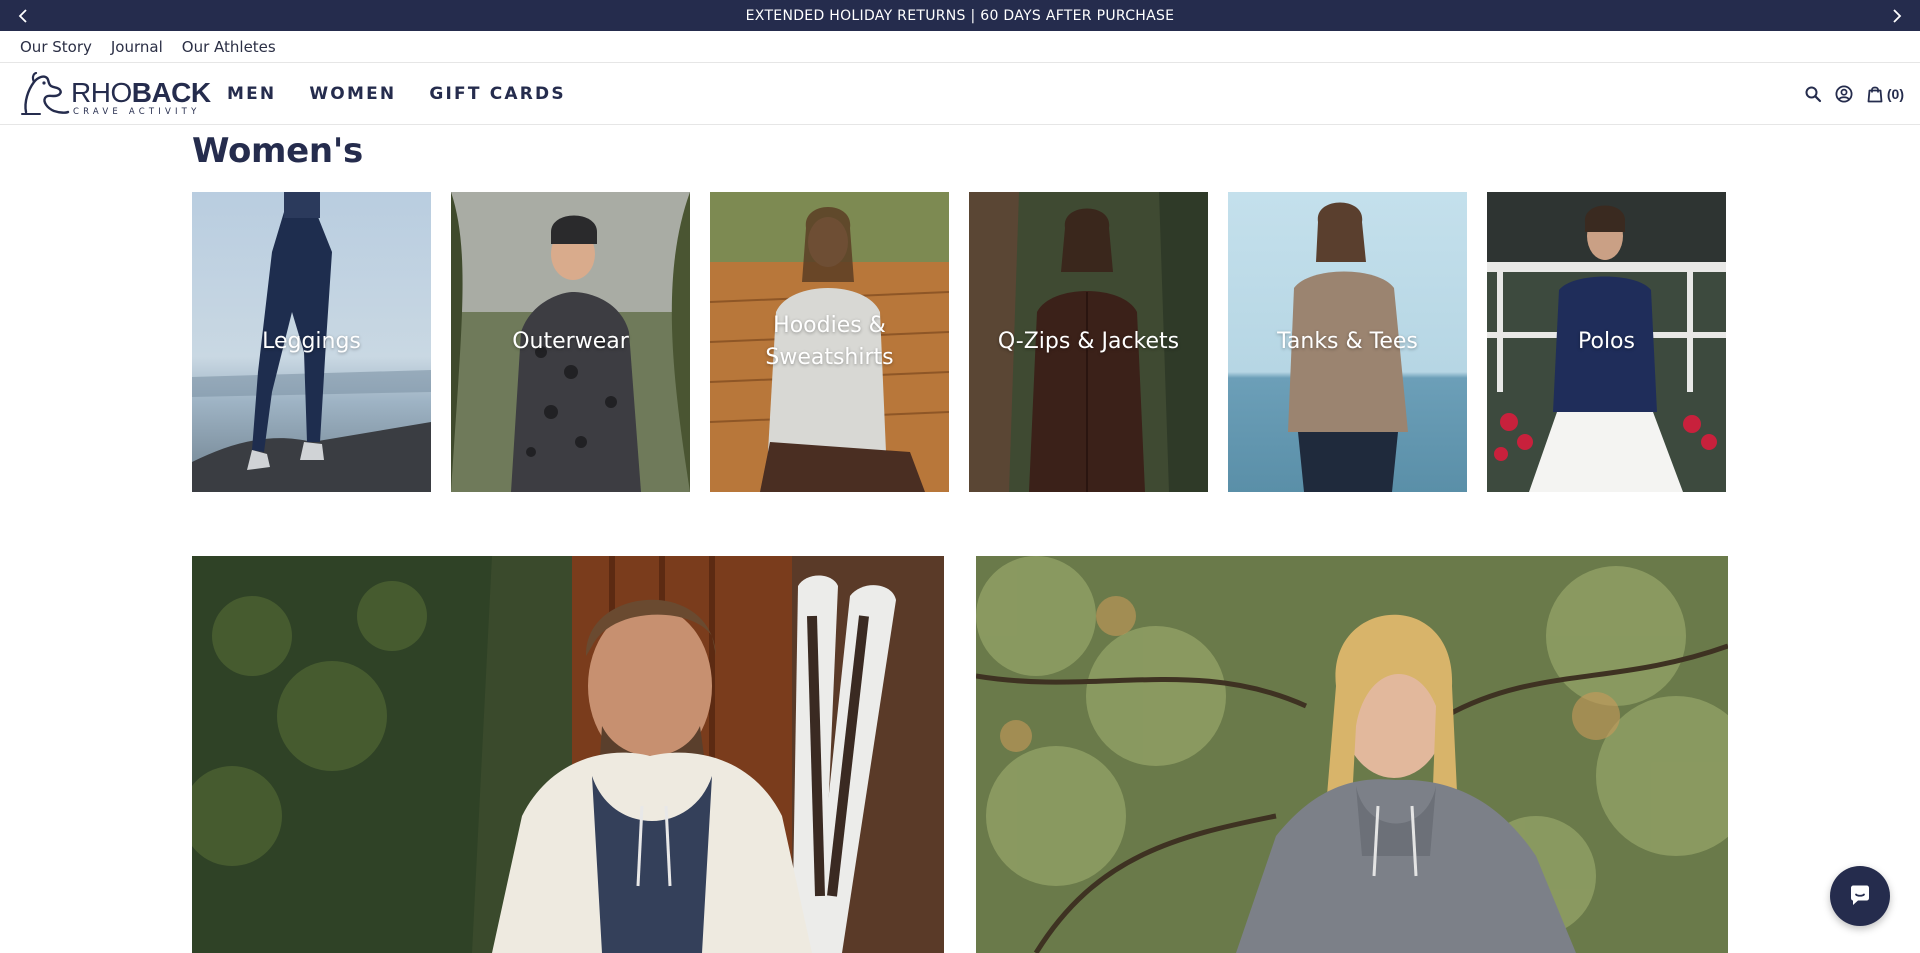 The height and width of the screenshot is (953, 1920). Describe the element at coordinates (251, 94) in the screenshot. I see `nav-men: MEN` at that location.